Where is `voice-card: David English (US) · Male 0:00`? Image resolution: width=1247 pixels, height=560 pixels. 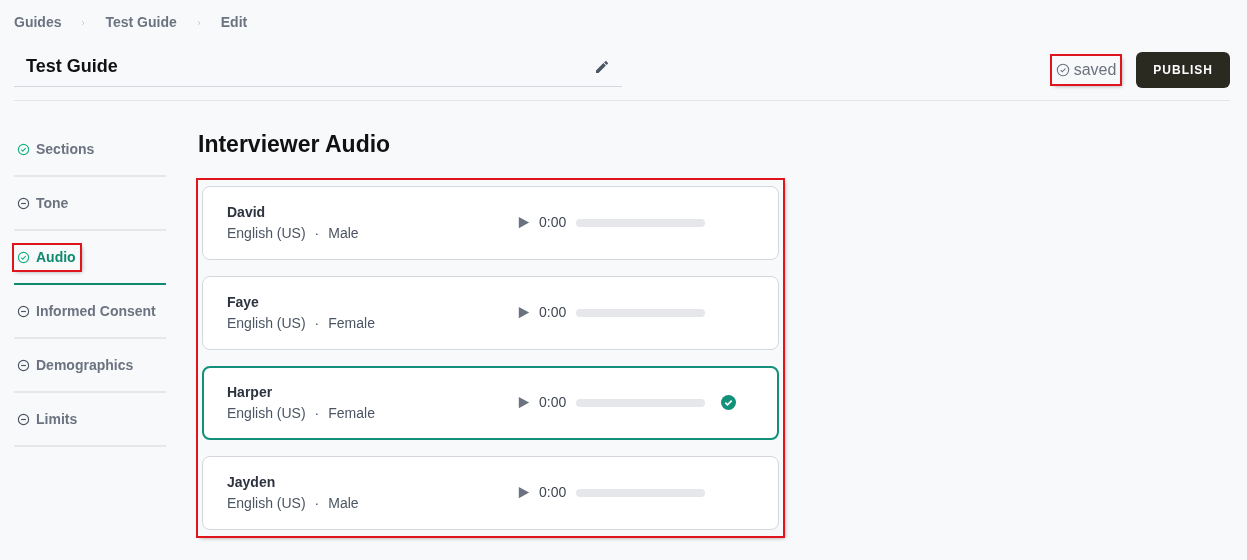 voice-card: David English (US) · Male 0:00 is located at coordinates (490, 222).